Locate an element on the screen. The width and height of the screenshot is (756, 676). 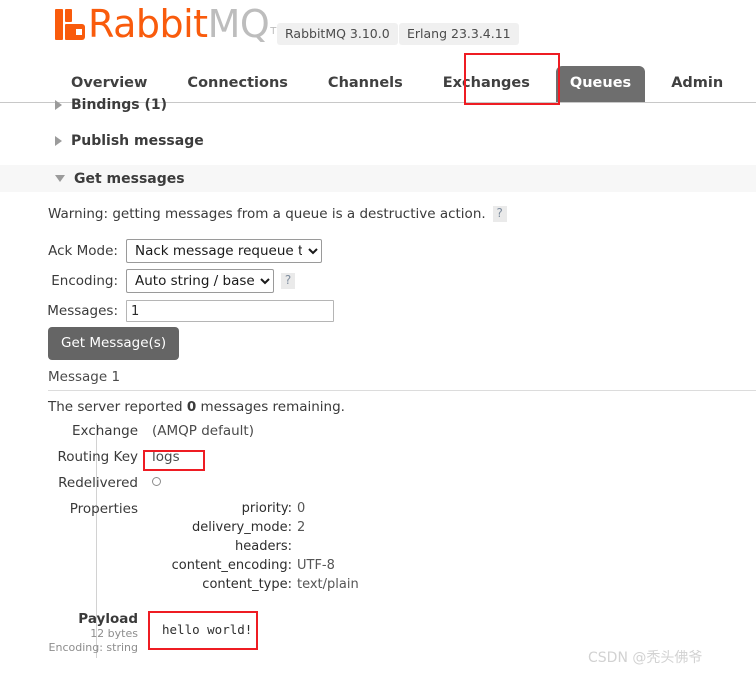
section-bindings: Bindings (1) is located at coordinates (378, 105).